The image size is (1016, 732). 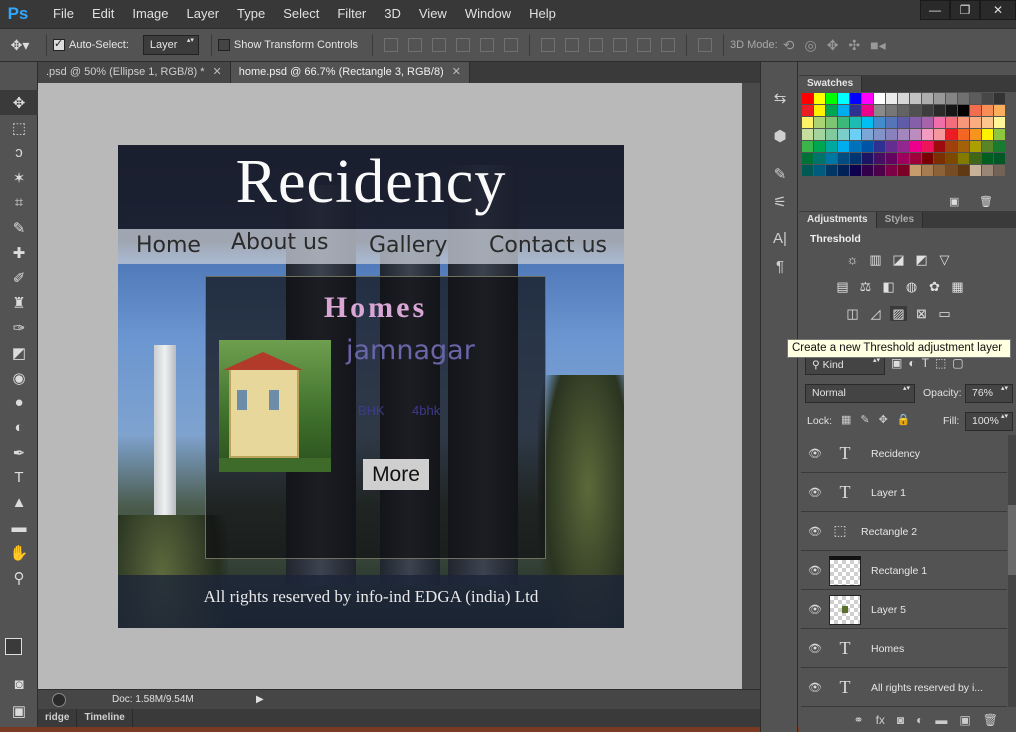 What do you see at coordinates (919, 720) in the screenshot?
I see `new-adjustment-icon: ◐` at bounding box center [919, 720].